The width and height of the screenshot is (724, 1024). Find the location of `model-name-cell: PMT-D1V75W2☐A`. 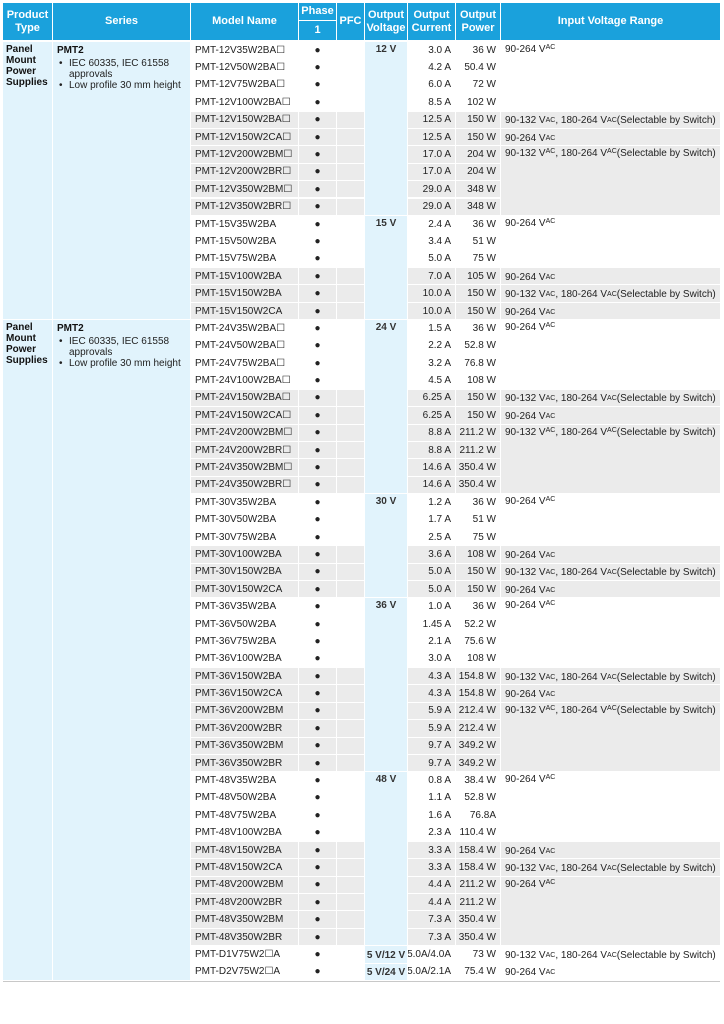

model-name-cell: PMT-D1V75W2☐A is located at coordinates (244, 954).